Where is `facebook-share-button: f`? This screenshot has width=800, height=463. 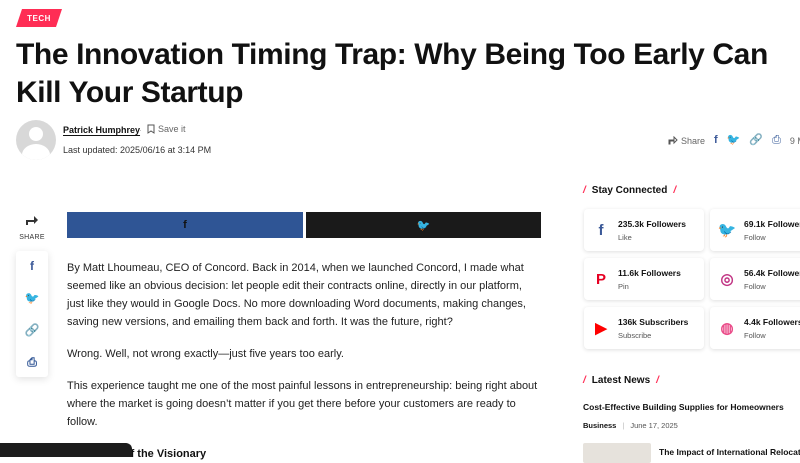 facebook-share-button: f is located at coordinates (185, 225).